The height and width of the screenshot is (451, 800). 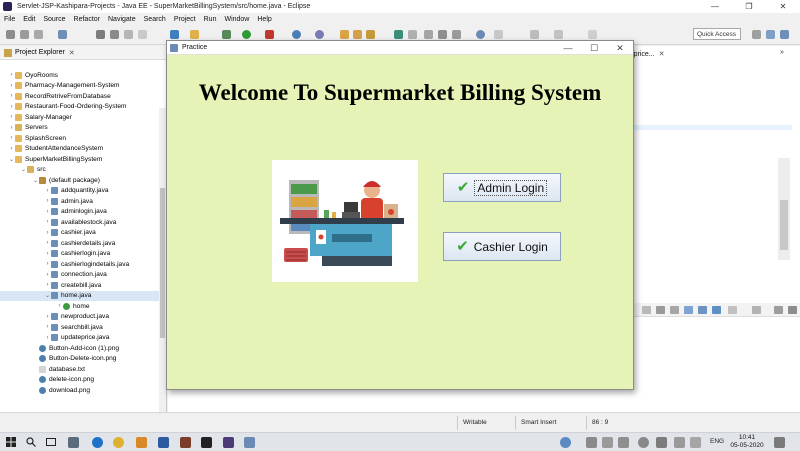 What do you see at coordinates (80, 117) in the screenshot?
I see `tree-item: › Salary-Manager` at bounding box center [80, 117].